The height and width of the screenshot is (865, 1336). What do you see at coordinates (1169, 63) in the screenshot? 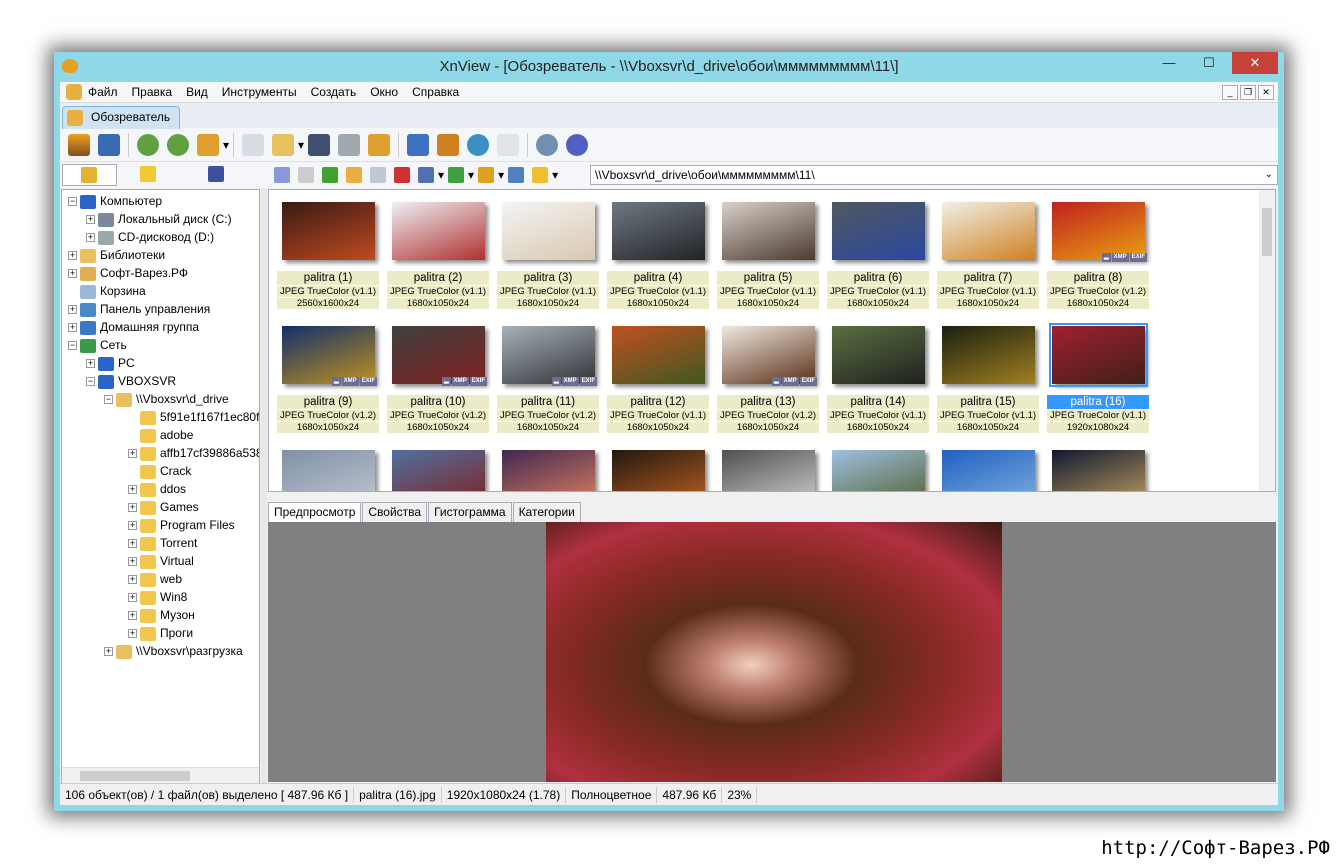
I see `minimize-button: —` at bounding box center [1169, 63].